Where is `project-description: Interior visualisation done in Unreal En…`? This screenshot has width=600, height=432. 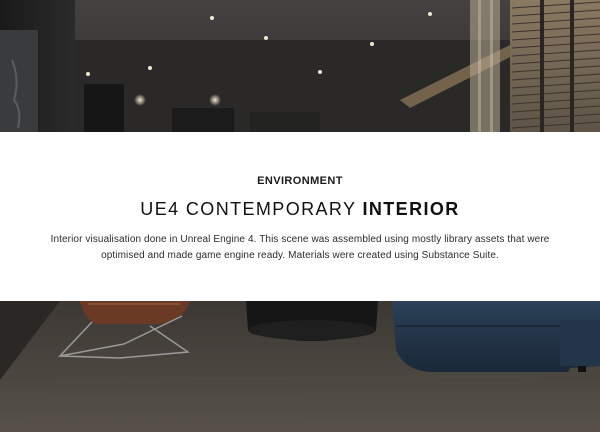
project-description: Interior visualisation done in Unreal En… is located at coordinates (300, 247).